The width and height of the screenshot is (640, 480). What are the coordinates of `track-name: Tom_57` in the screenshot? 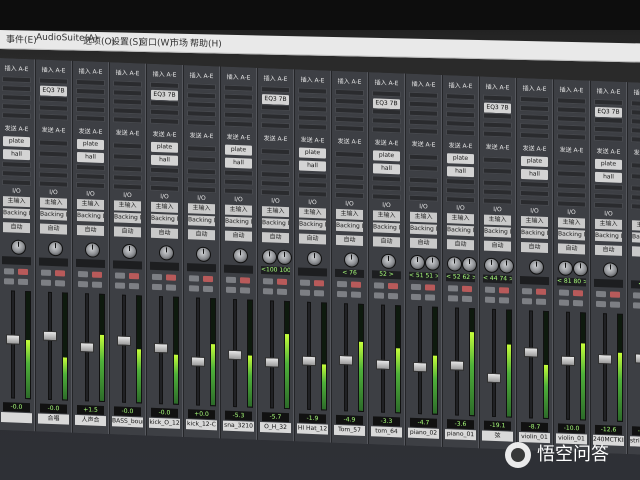 It's located at (349, 430).